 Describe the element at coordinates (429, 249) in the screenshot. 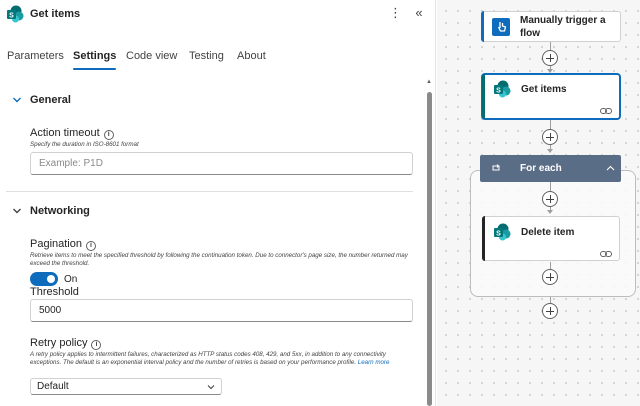

I see `scrollbar-thumb` at that location.